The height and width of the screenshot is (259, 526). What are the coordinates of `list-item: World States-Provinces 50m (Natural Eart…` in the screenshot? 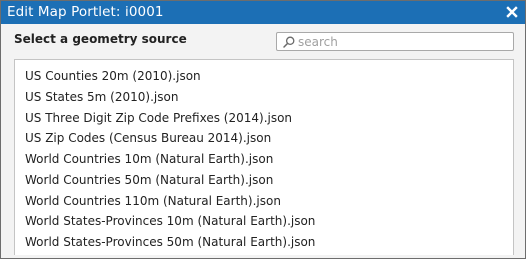 It's located at (170, 242).